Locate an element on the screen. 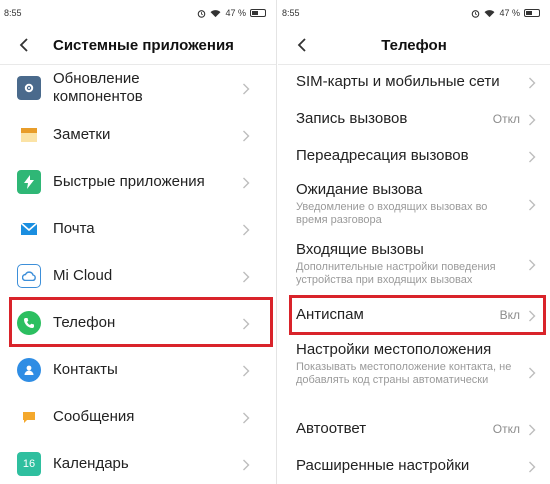 Image resolution: width=550 pixels, height=484 pixels. settings-list-item: Переадресация вызовов is located at coordinates (414, 155).